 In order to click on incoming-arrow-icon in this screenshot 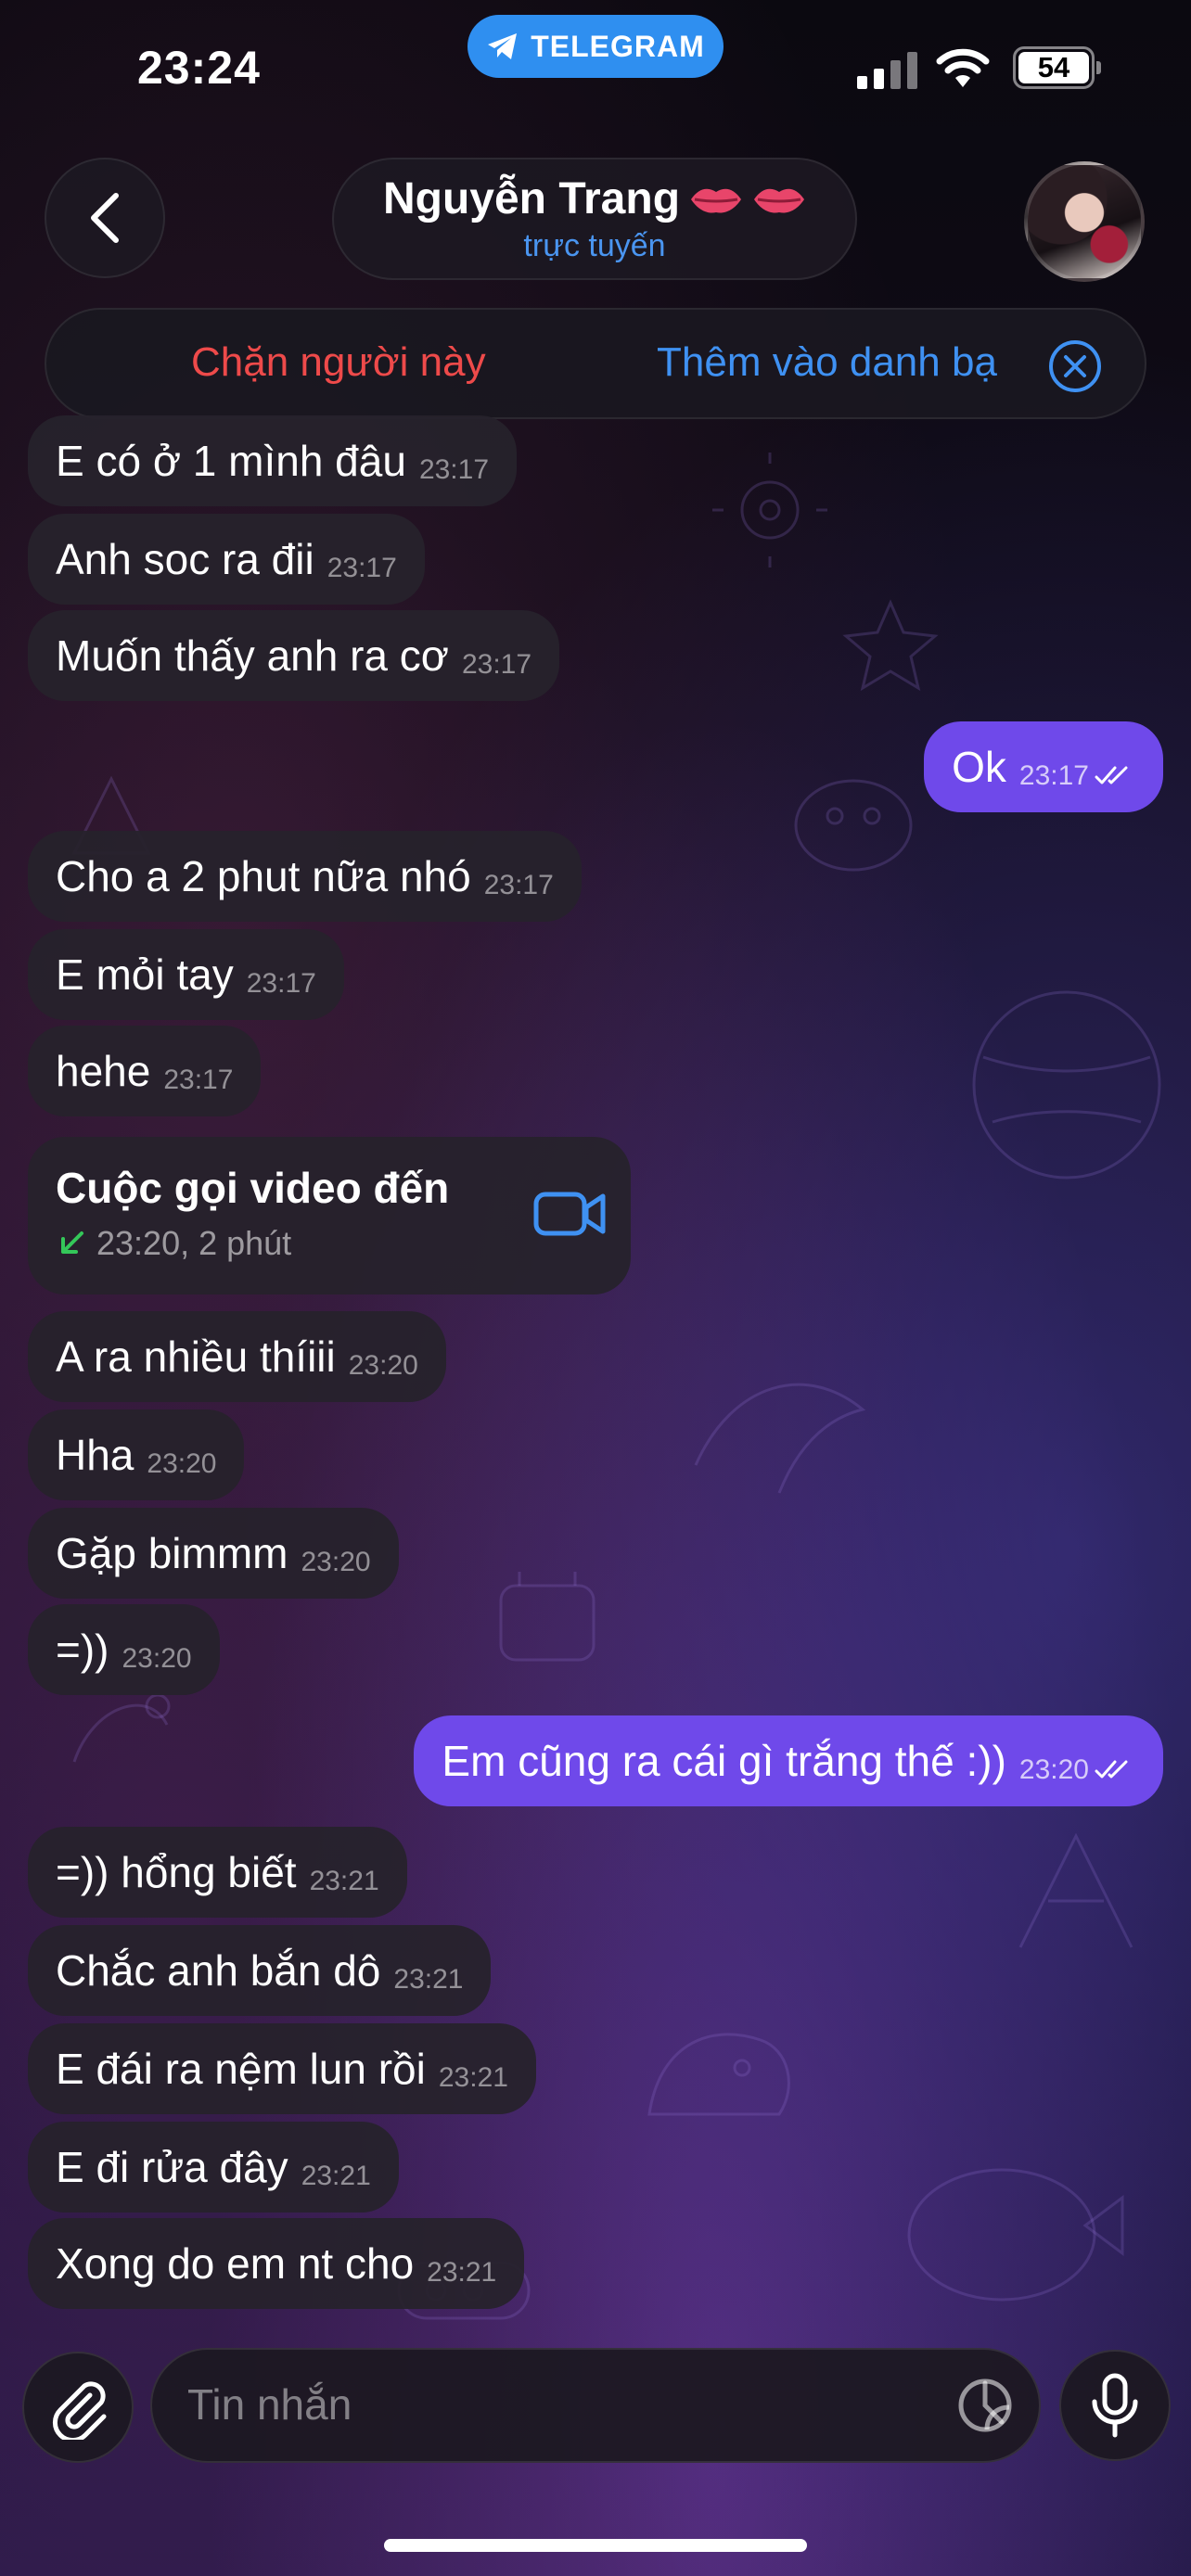, I will do `click(72, 1243)`.